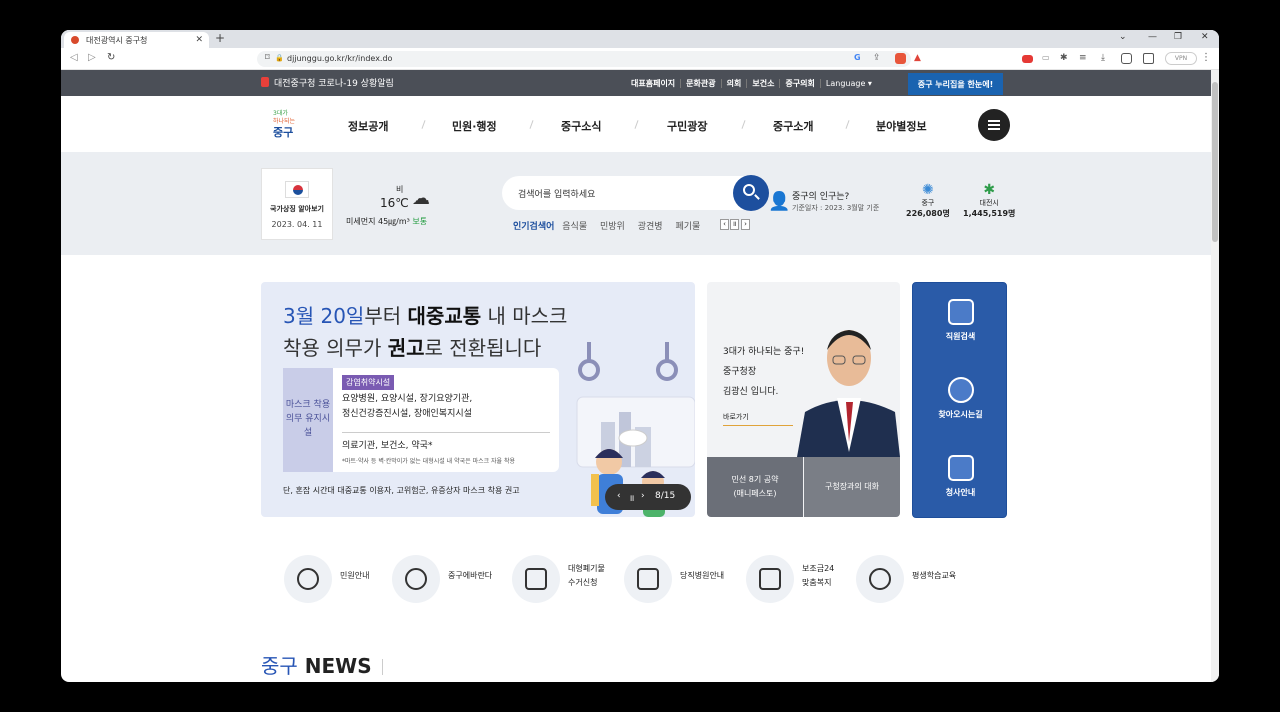 The height and width of the screenshot is (712, 1280). Describe the element at coordinates (1065, 58) in the screenshot. I see `puzzle-icon: ✱` at that location.